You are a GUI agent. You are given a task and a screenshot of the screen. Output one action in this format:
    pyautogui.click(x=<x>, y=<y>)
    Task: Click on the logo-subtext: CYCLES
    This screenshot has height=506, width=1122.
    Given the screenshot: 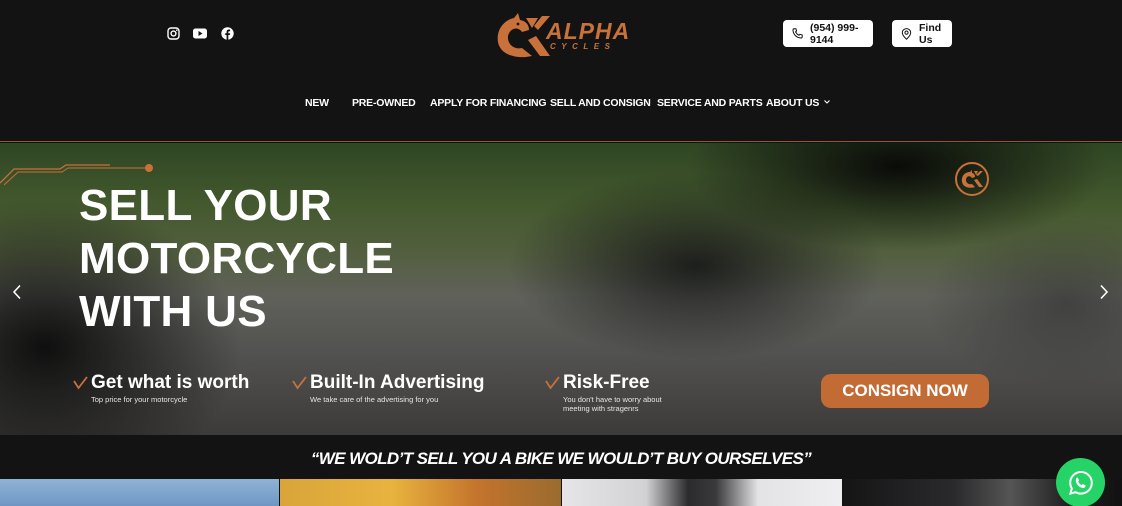 What is the action you would take?
    pyautogui.click(x=583, y=46)
    